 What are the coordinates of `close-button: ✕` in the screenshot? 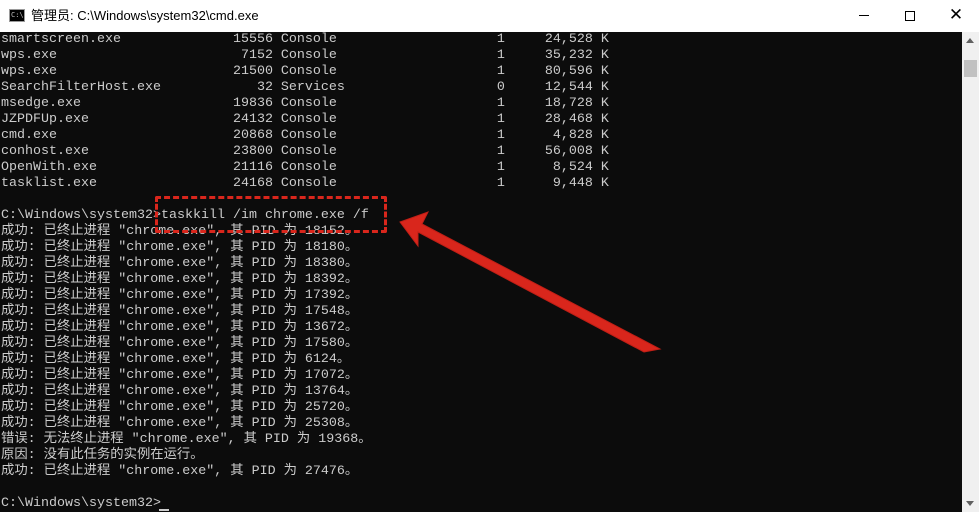 It's located at (956, 15).